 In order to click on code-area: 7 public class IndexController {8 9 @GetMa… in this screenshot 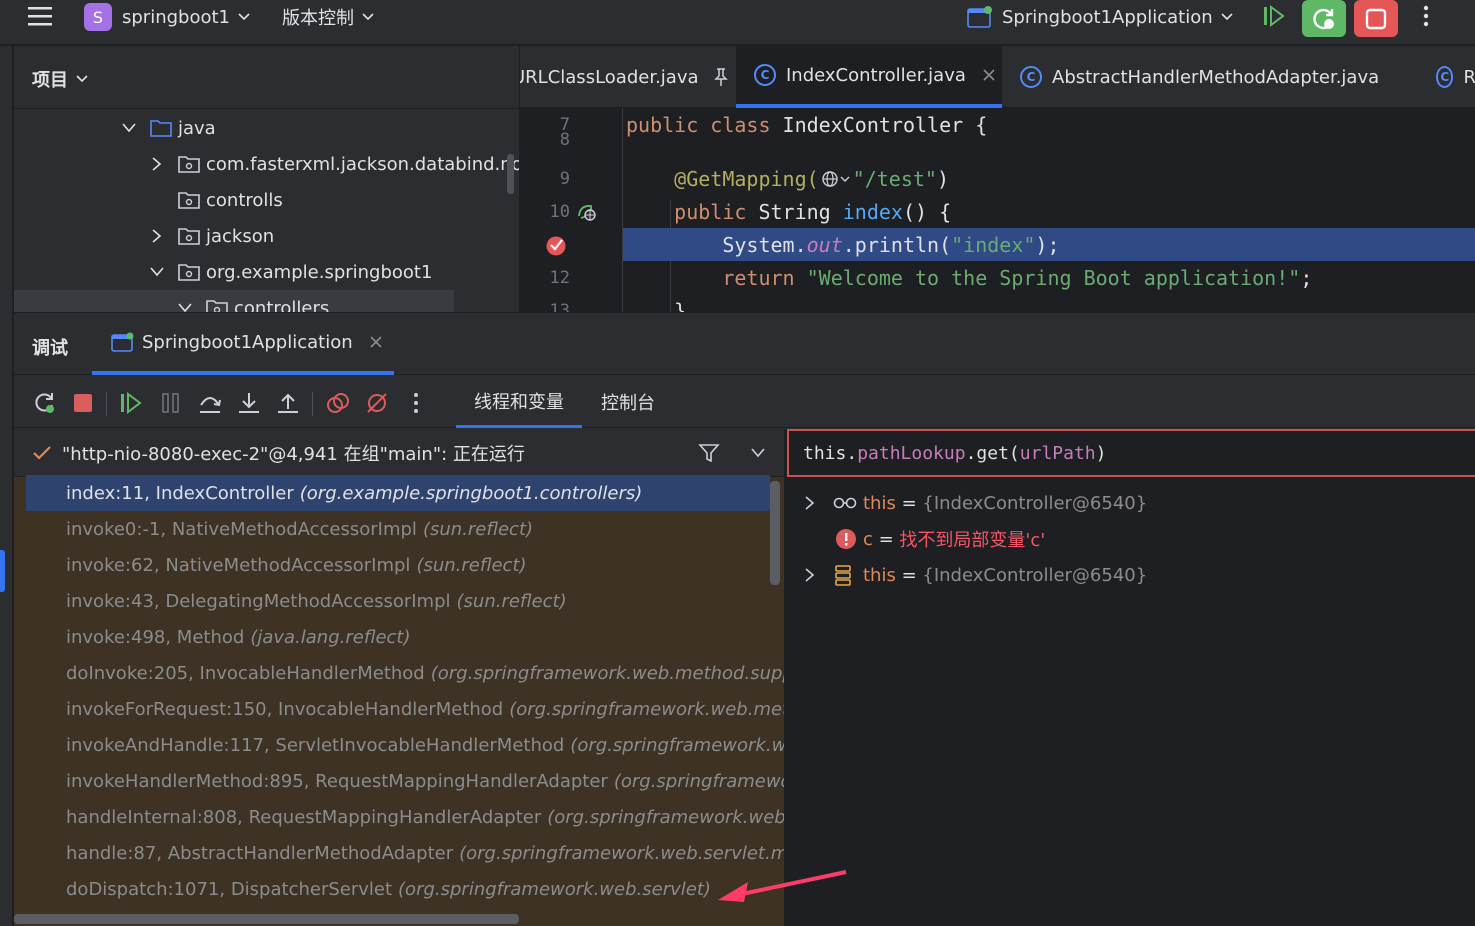, I will do `click(997, 210)`.